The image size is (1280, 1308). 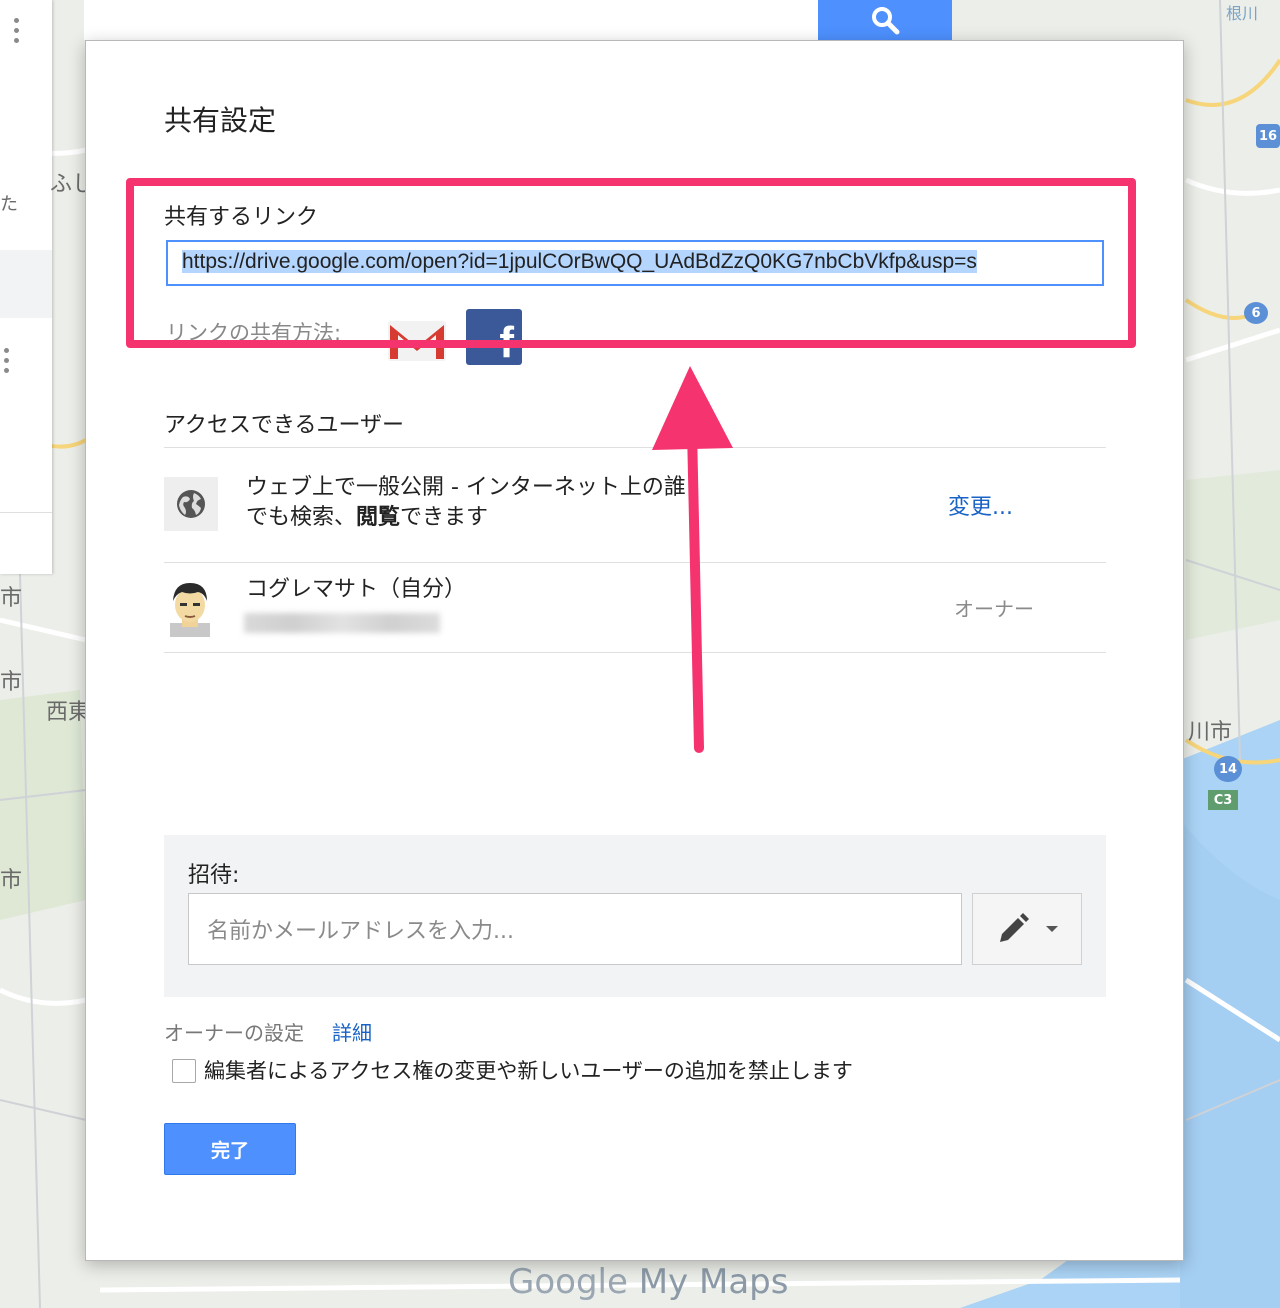 I want to click on owner-email-blurred, so click(x=342, y=623).